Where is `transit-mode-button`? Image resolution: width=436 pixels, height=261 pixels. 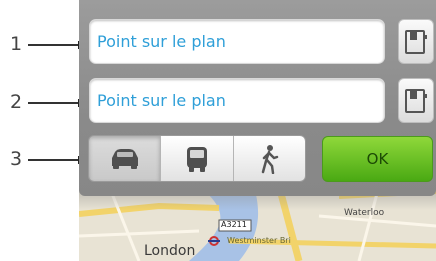 transit-mode-button is located at coordinates (197, 158).